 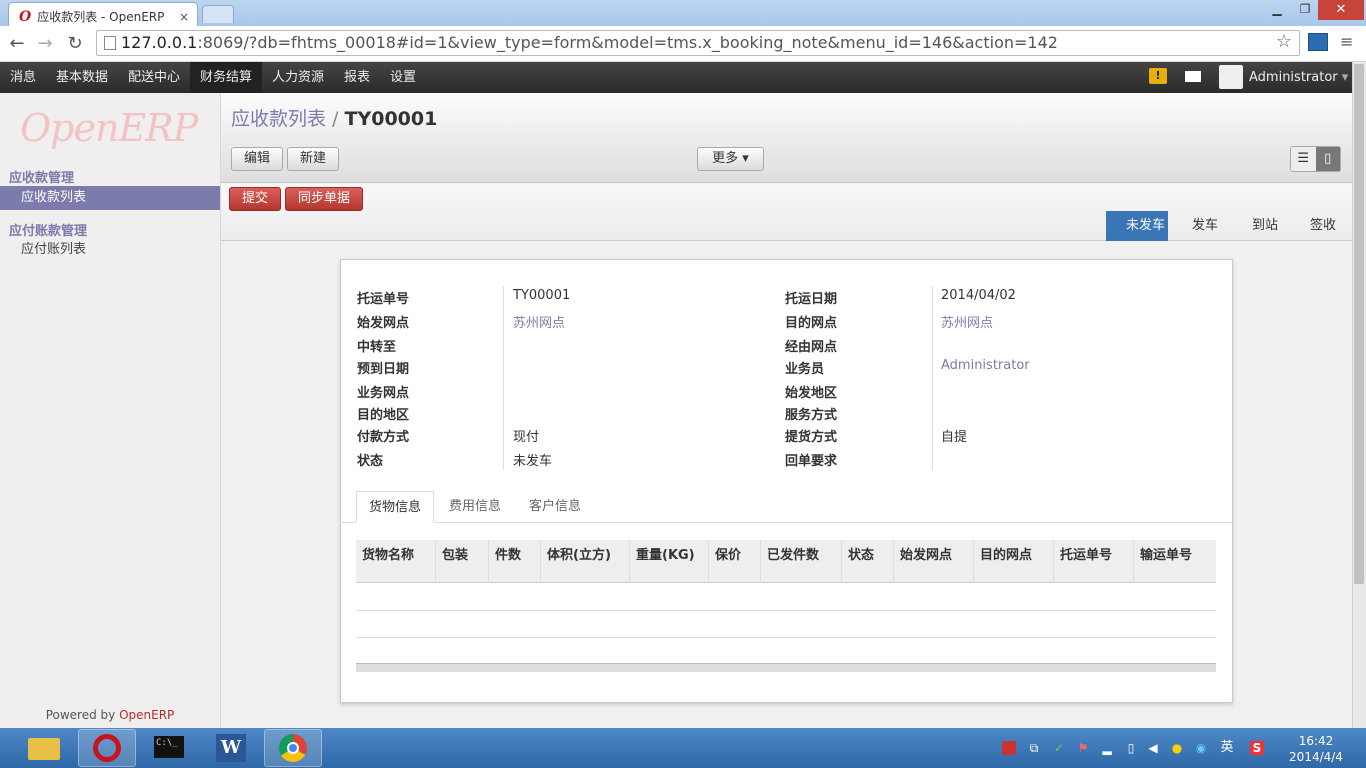 I want to click on close-window-icon: ✕, so click(x=1341, y=10).